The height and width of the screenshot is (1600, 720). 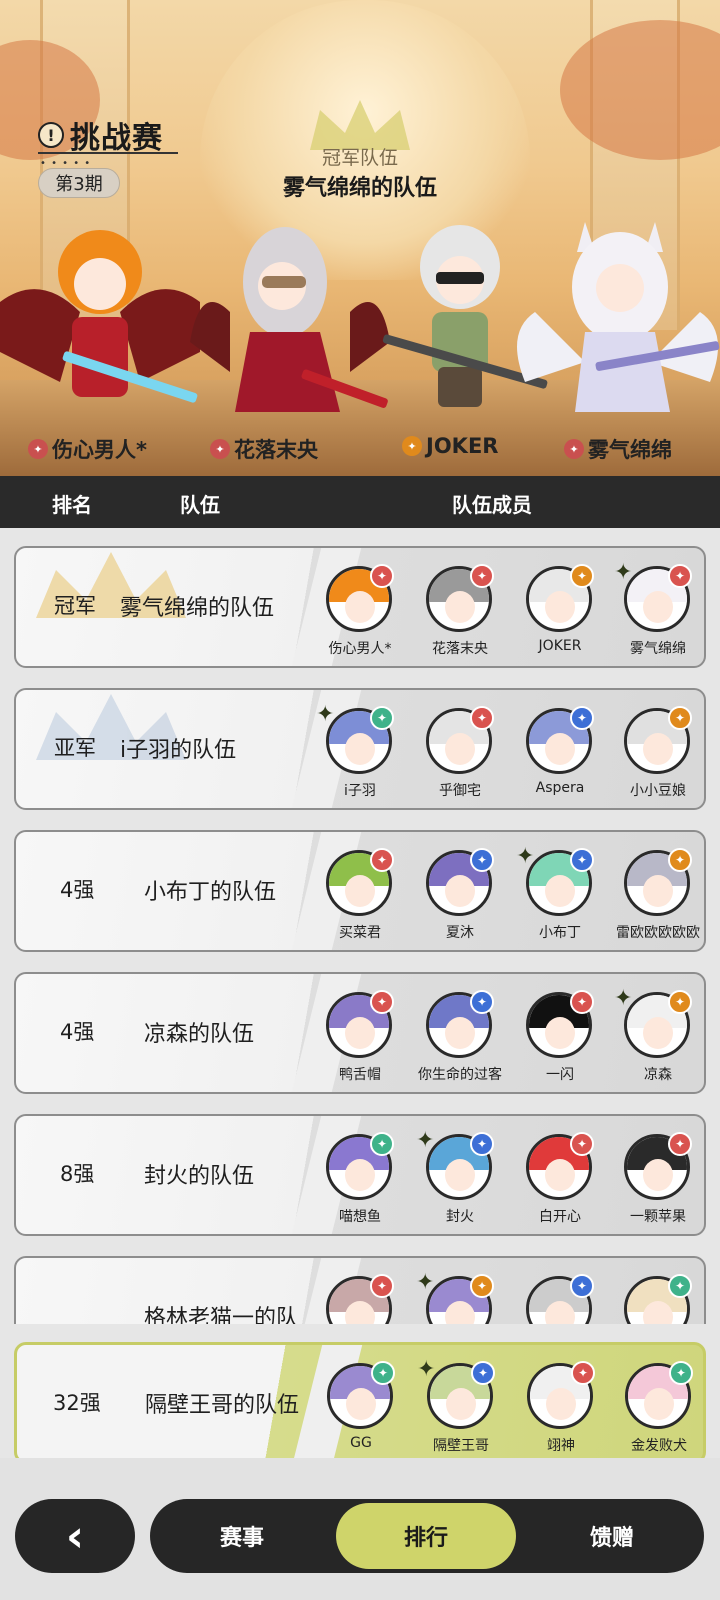 I want to click on row-team-name: 格林老猫一的队, so click(x=221, y=1315).